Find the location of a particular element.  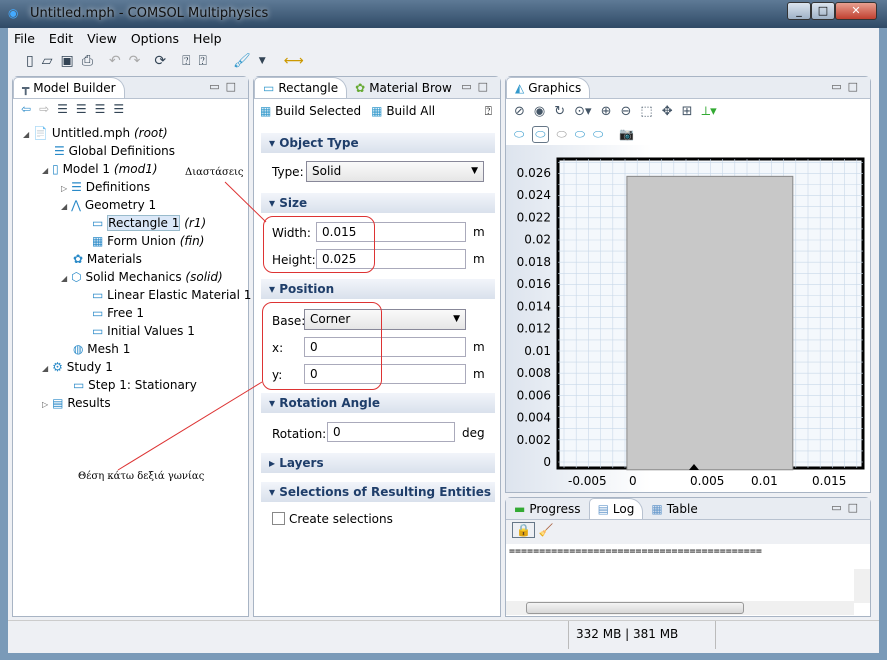

annotation-lines is located at coordinates (192, 326).